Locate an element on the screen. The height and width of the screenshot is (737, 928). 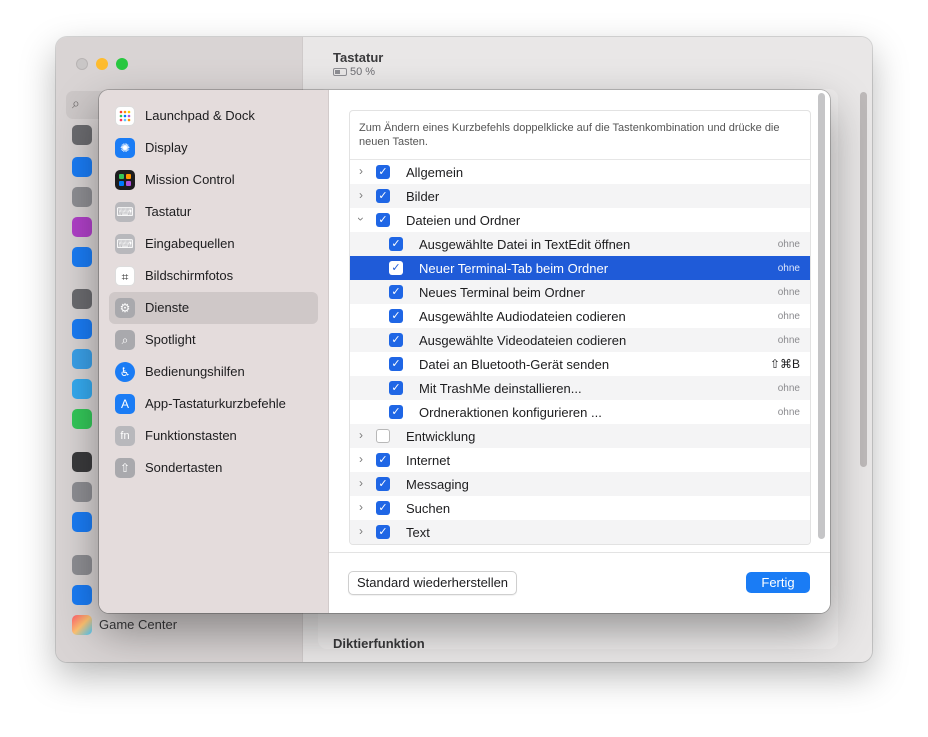
fn-key-icon: fn is located at coordinates (125, 436).